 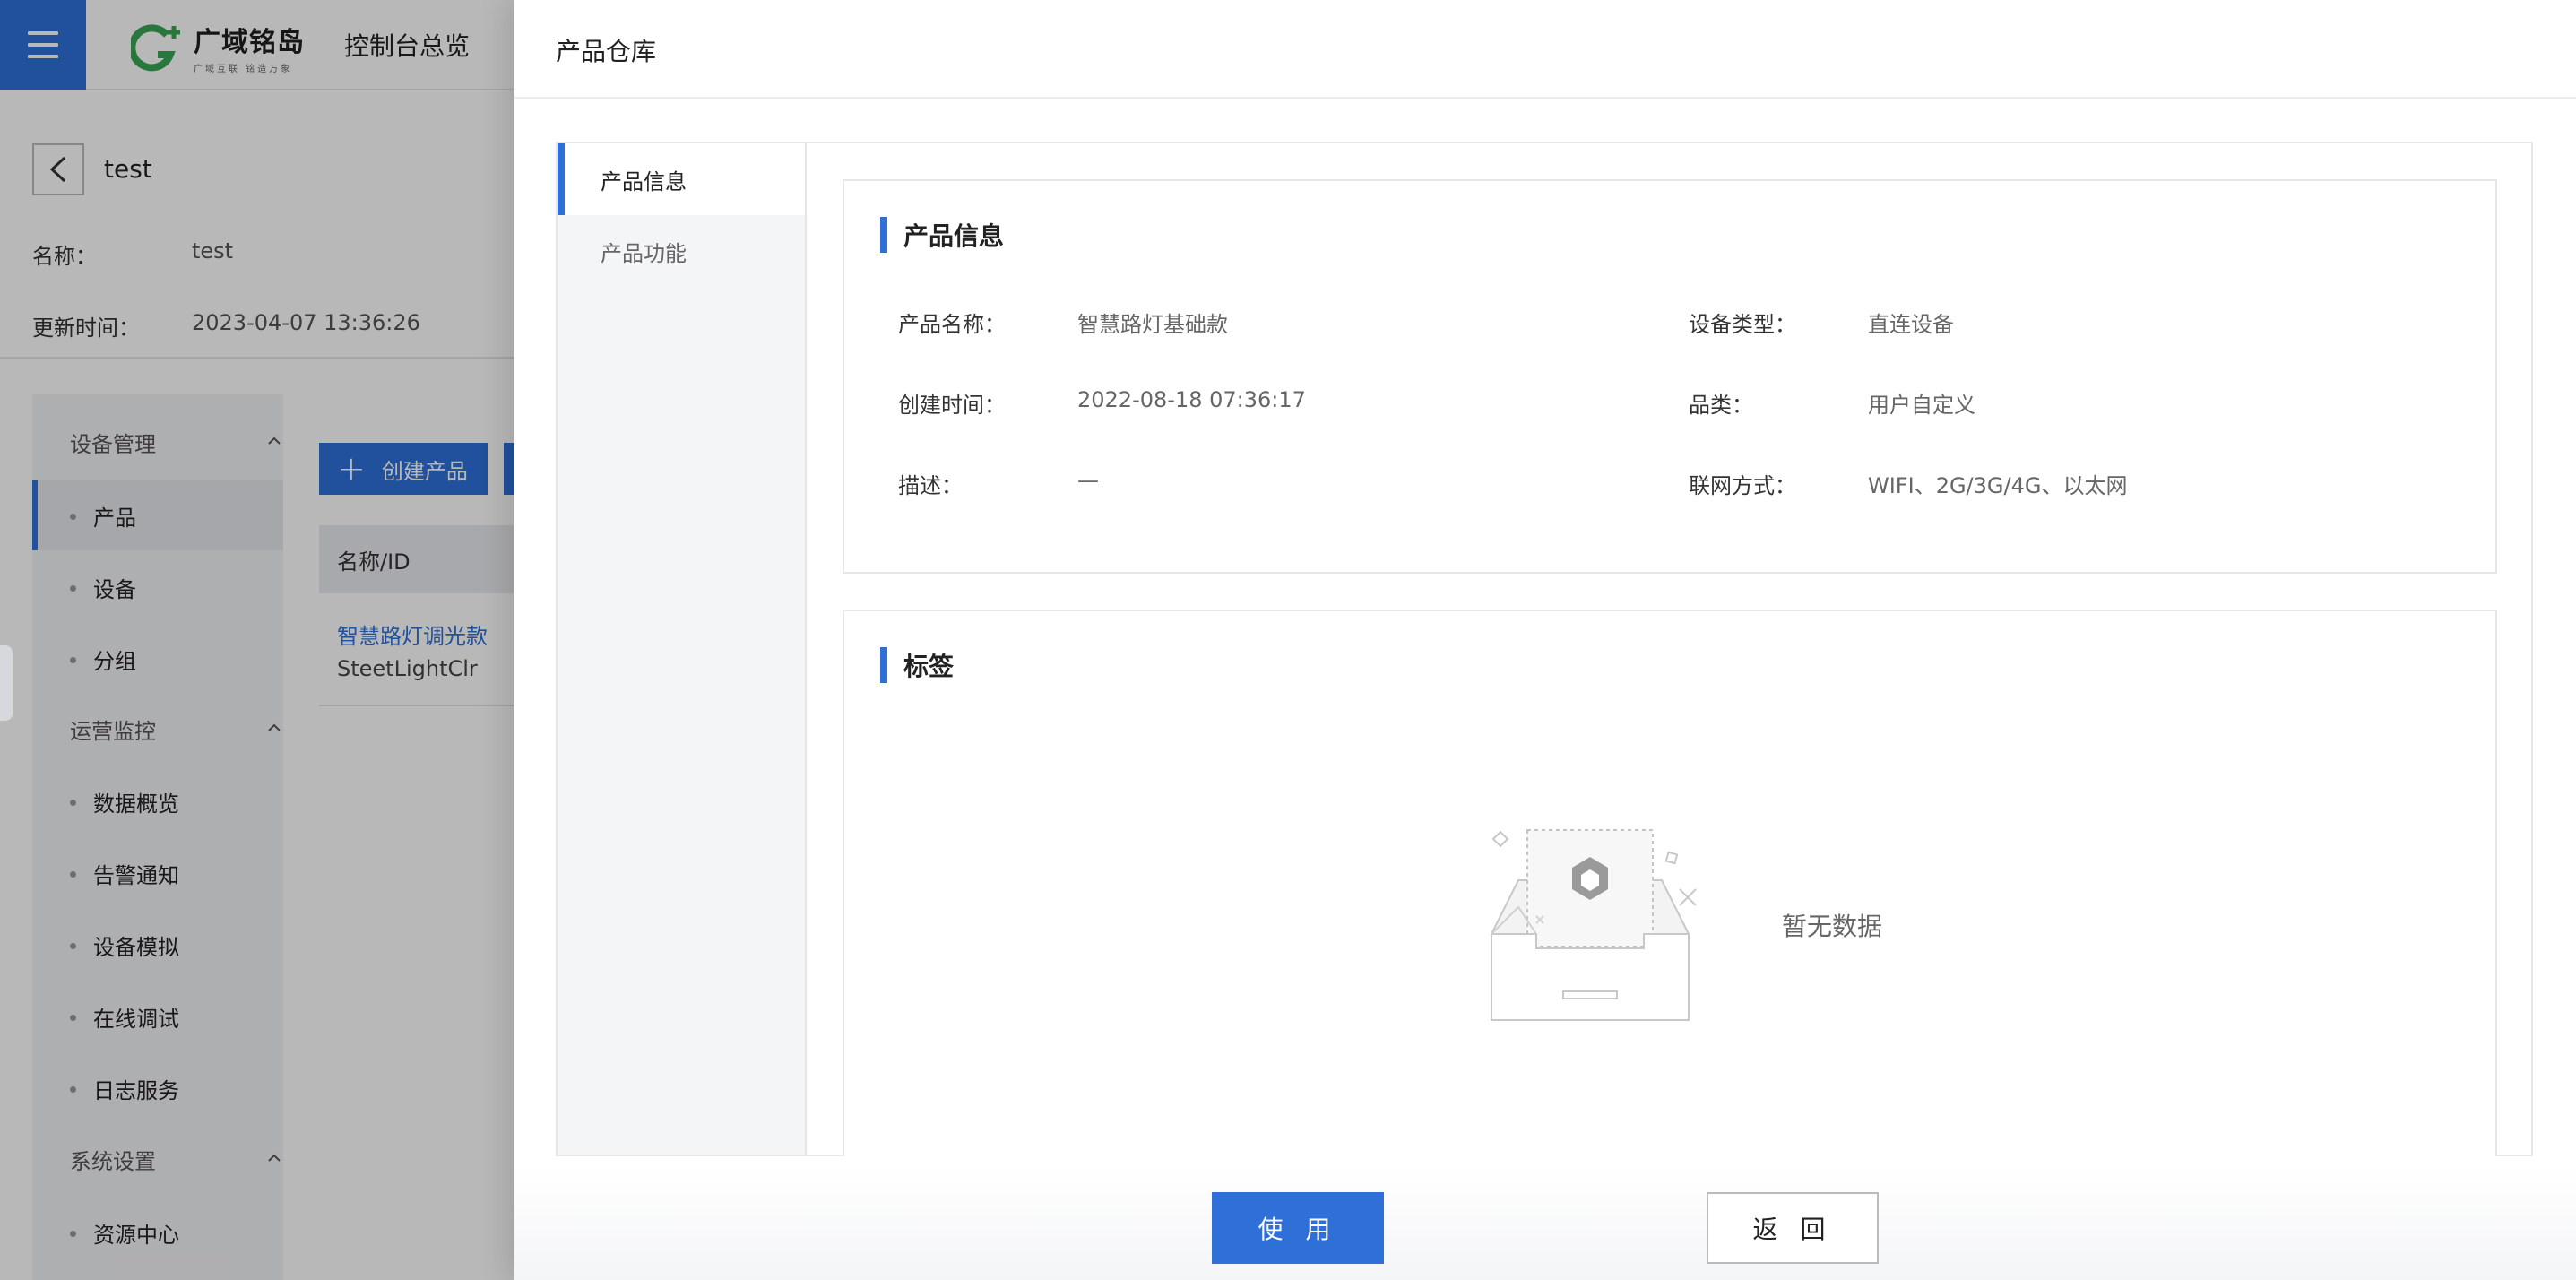 I want to click on network-type-value: WIFI、2G/3G/4G、以太网, so click(x=1998, y=486).